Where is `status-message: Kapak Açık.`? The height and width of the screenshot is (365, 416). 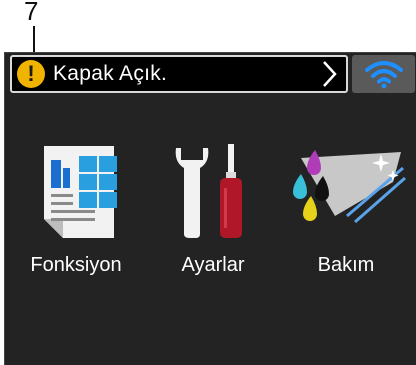
status-message: Kapak Açık. is located at coordinates (110, 73).